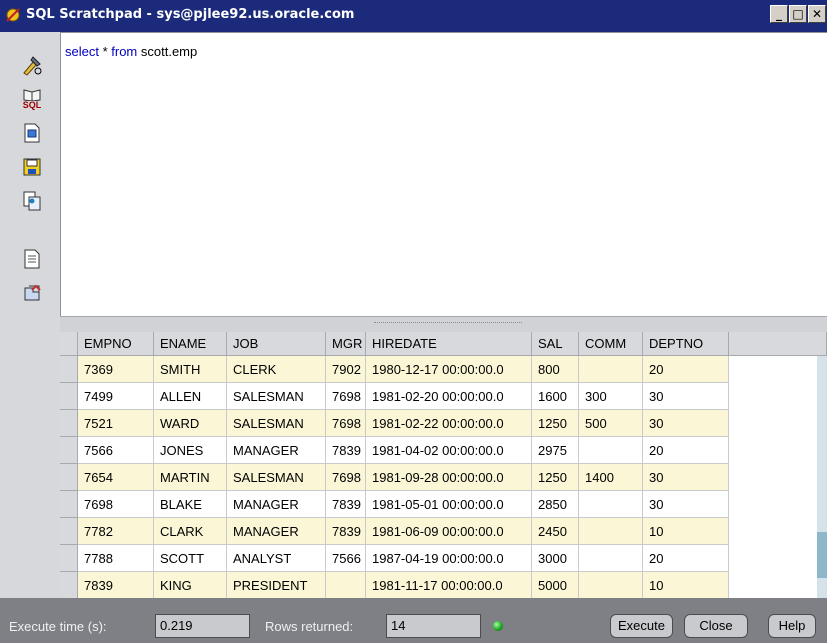 The width and height of the screenshot is (827, 643). Describe the element at coordinates (116, 558) in the screenshot. I see `table-cell-empno: 7788` at that location.